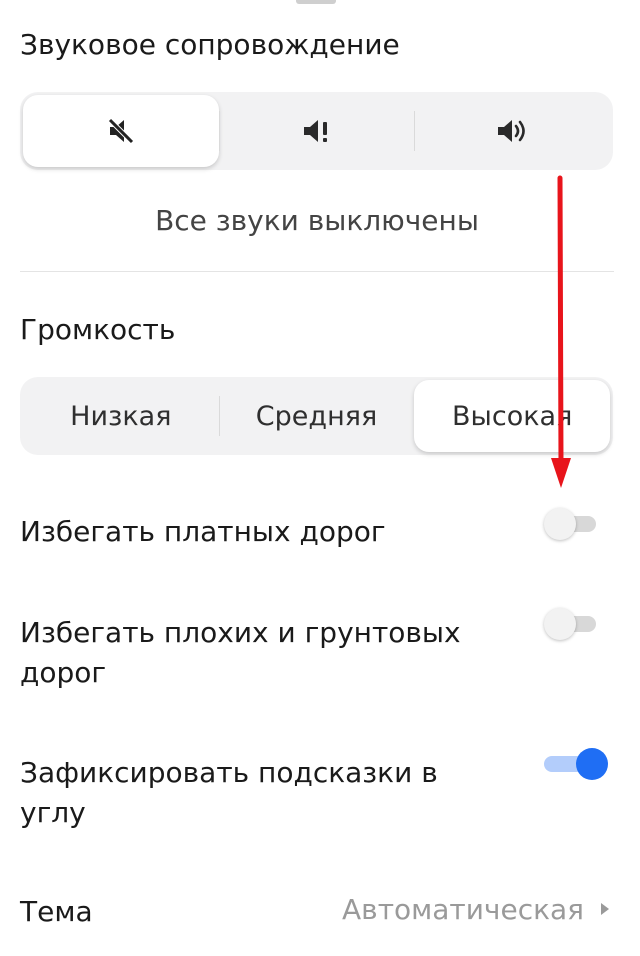 This screenshot has width=640, height=956. I want to click on sound-section-title: Звуковое сопровождение, so click(210, 44).